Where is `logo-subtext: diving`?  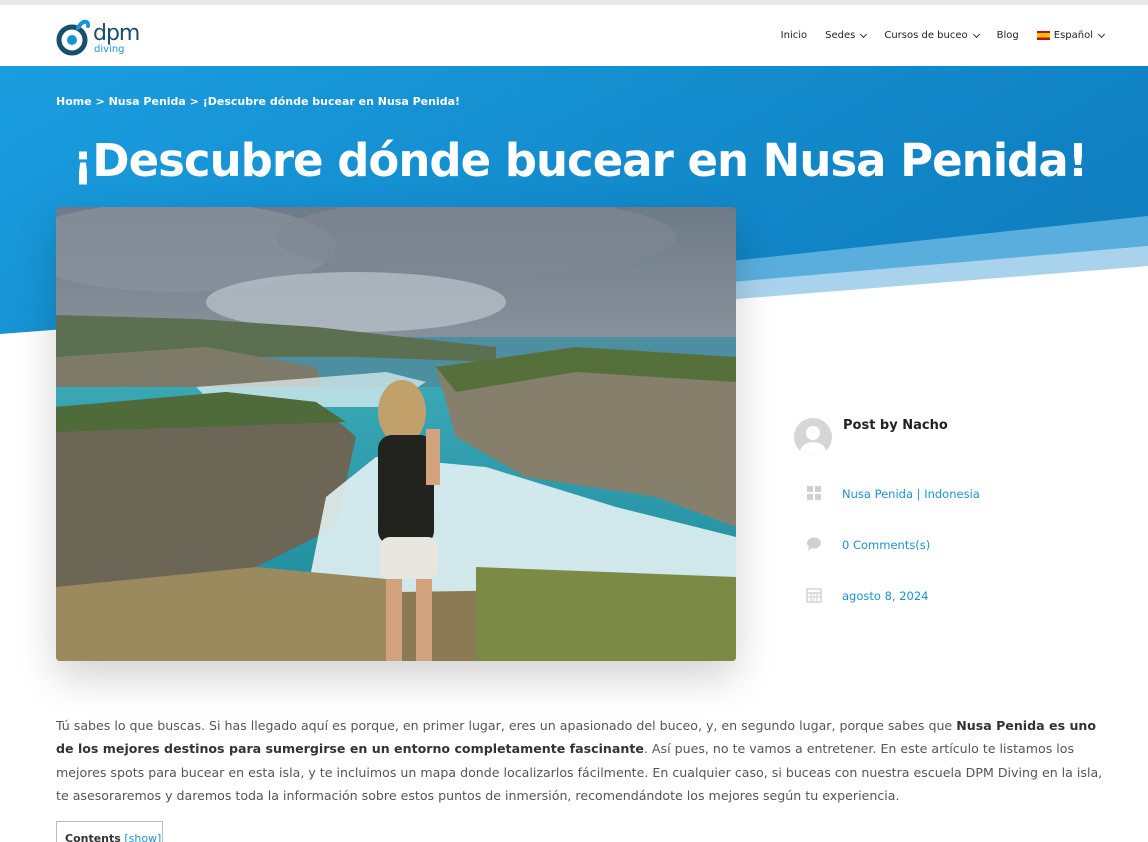
logo-subtext: diving is located at coordinates (109, 49).